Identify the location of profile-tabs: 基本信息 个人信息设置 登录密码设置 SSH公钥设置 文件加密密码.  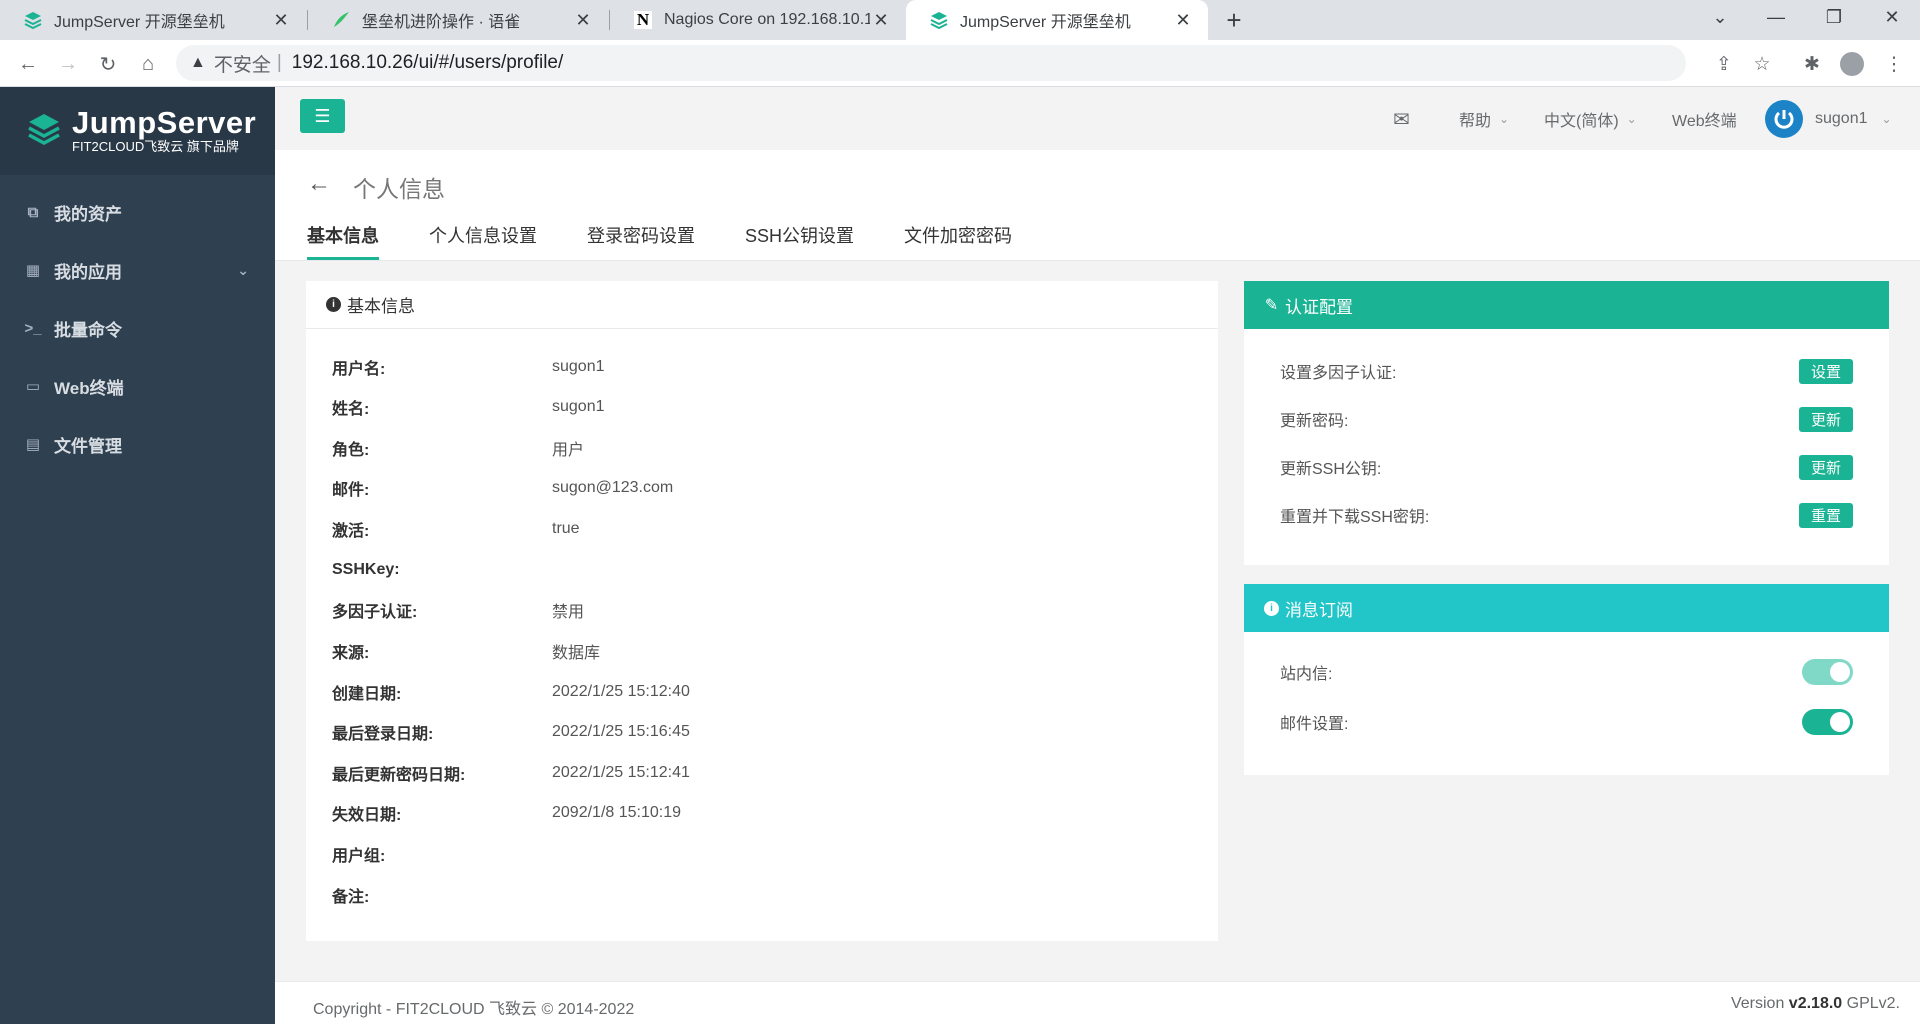
(684, 241).